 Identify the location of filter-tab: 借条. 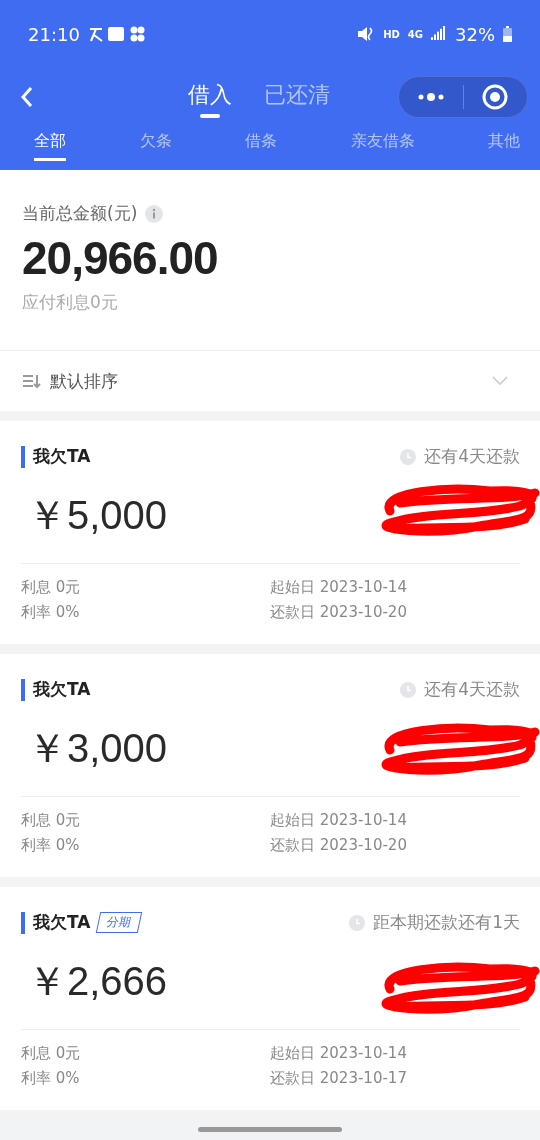
(261, 146).